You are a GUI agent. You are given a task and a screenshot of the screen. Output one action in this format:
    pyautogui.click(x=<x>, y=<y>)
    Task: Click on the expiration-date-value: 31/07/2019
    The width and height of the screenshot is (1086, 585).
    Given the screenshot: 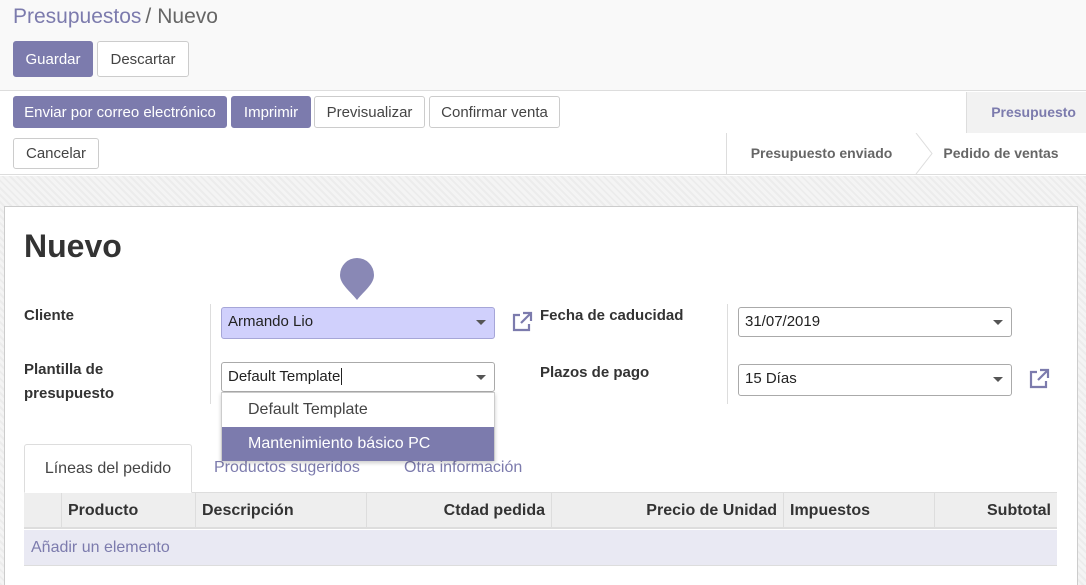 What is the action you would take?
    pyautogui.click(x=783, y=321)
    